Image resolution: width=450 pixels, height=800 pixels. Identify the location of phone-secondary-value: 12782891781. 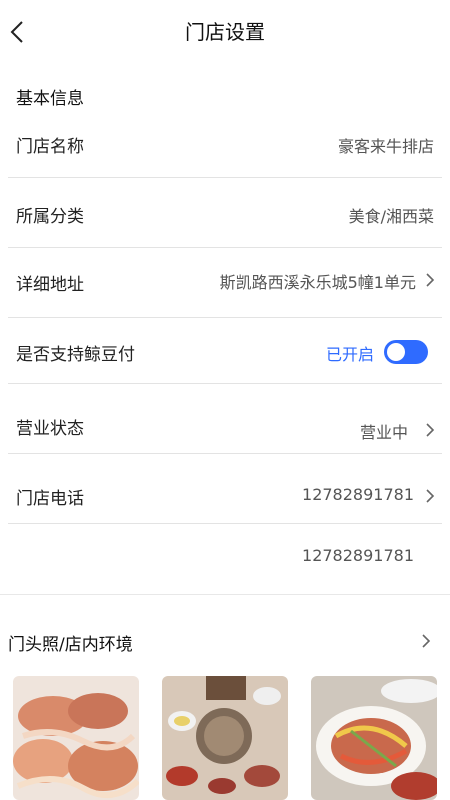
(358, 555).